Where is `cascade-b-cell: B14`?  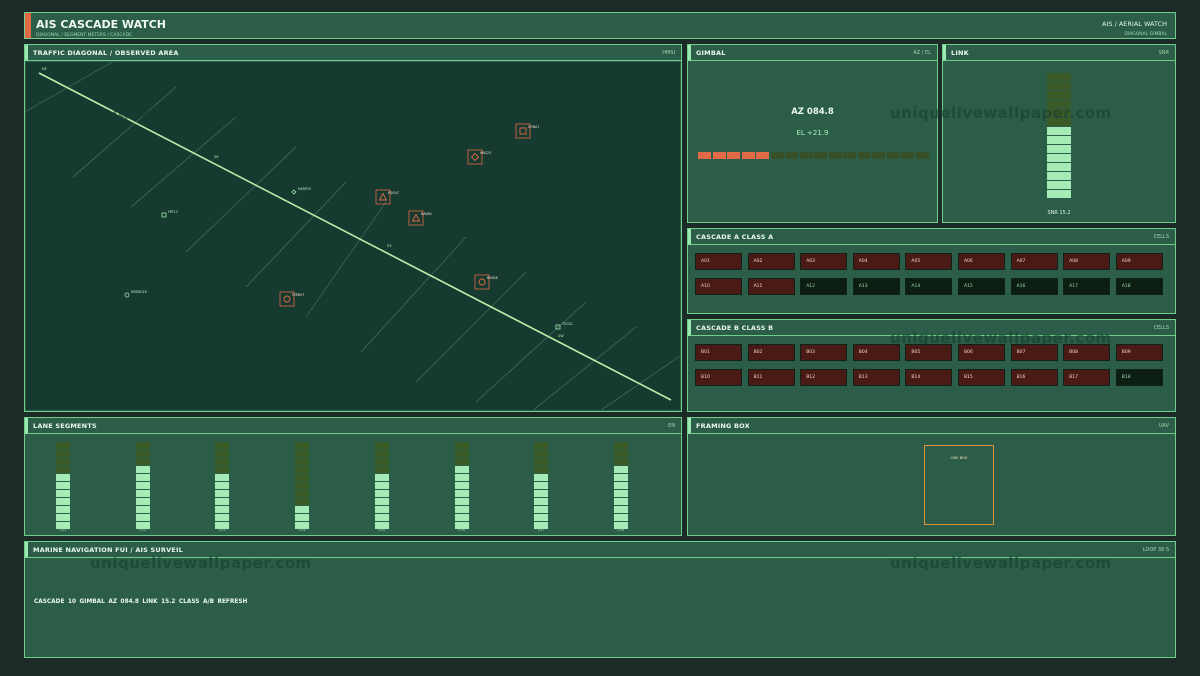 cascade-b-cell: B14 is located at coordinates (929, 377).